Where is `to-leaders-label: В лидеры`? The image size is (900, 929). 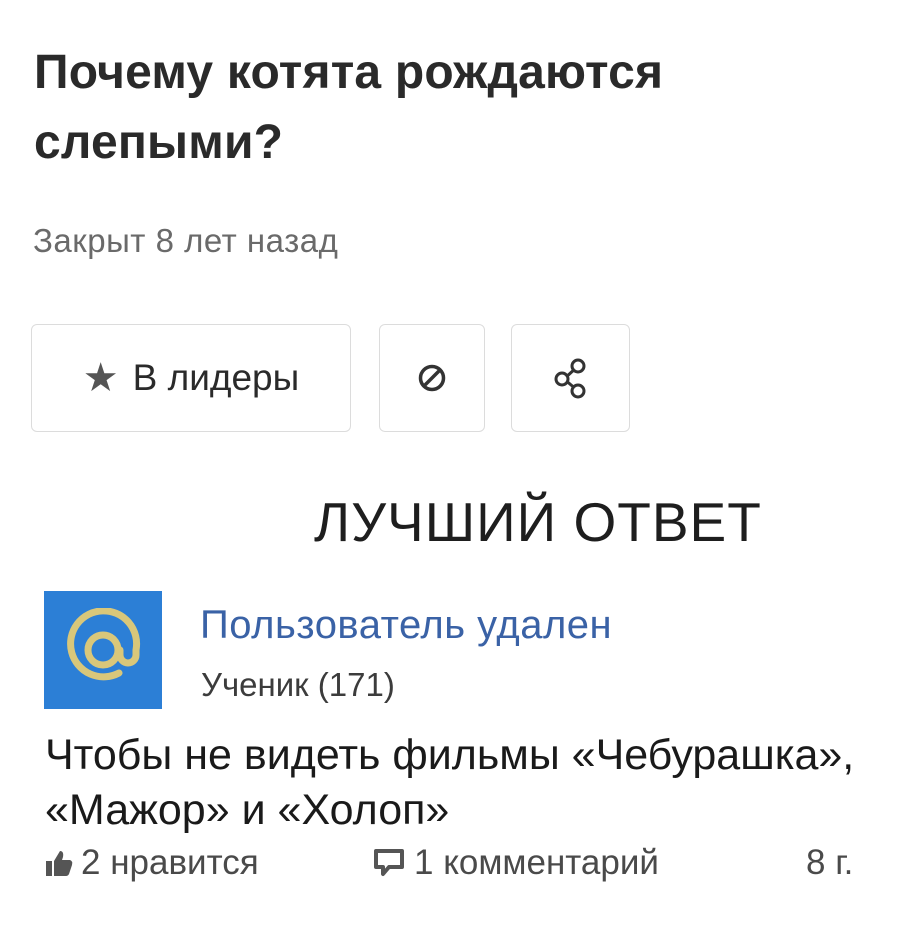
to-leaders-label: В лидеры is located at coordinates (216, 377).